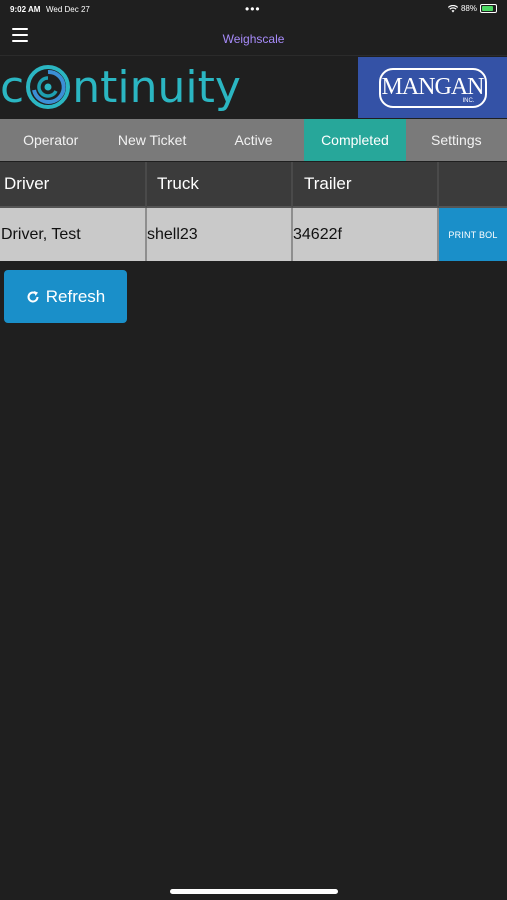  What do you see at coordinates (73, 185) in the screenshot?
I see `header-driver: Driver` at bounding box center [73, 185].